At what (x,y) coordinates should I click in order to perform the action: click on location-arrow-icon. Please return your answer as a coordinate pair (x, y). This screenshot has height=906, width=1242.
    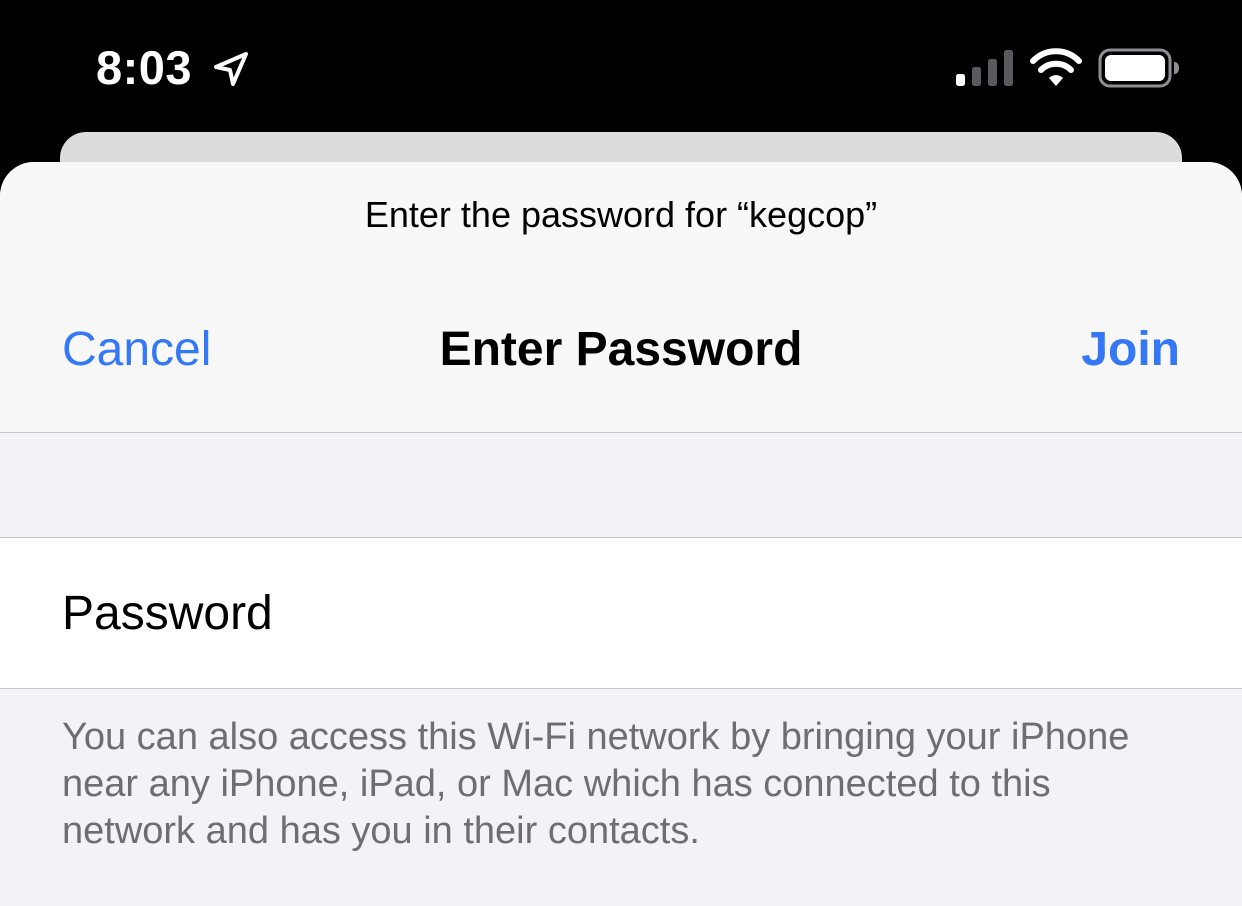
    Looking at the image, I should click on (231, 69).